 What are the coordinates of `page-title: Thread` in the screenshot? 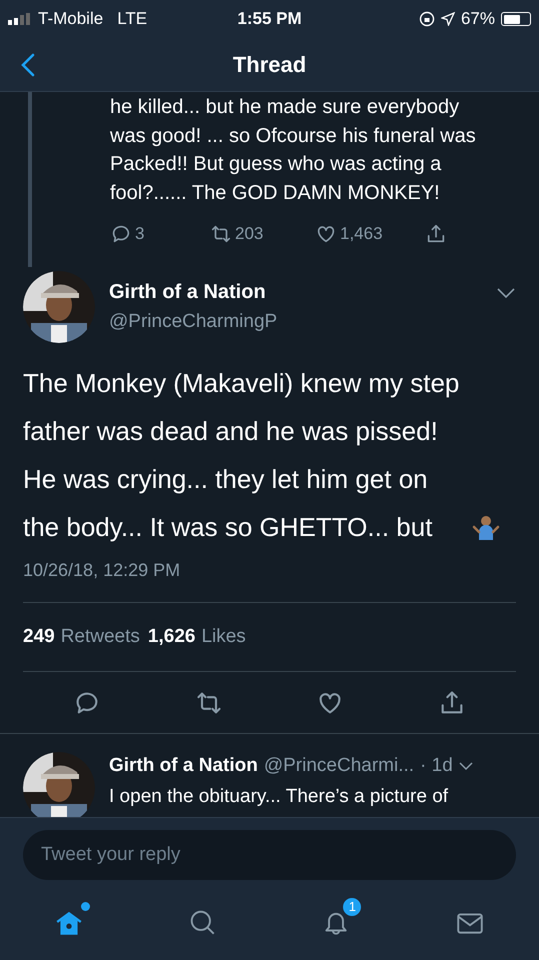 It's located at (269, 64).